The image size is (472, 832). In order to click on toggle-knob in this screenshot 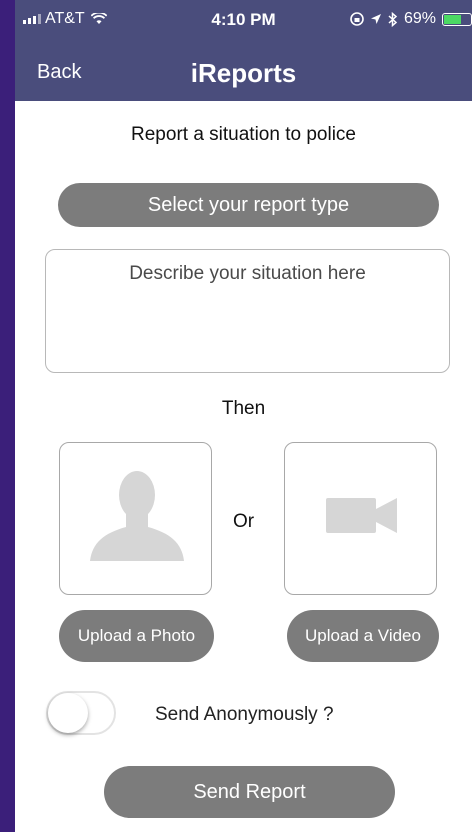, I will do `click(68, 713)`.